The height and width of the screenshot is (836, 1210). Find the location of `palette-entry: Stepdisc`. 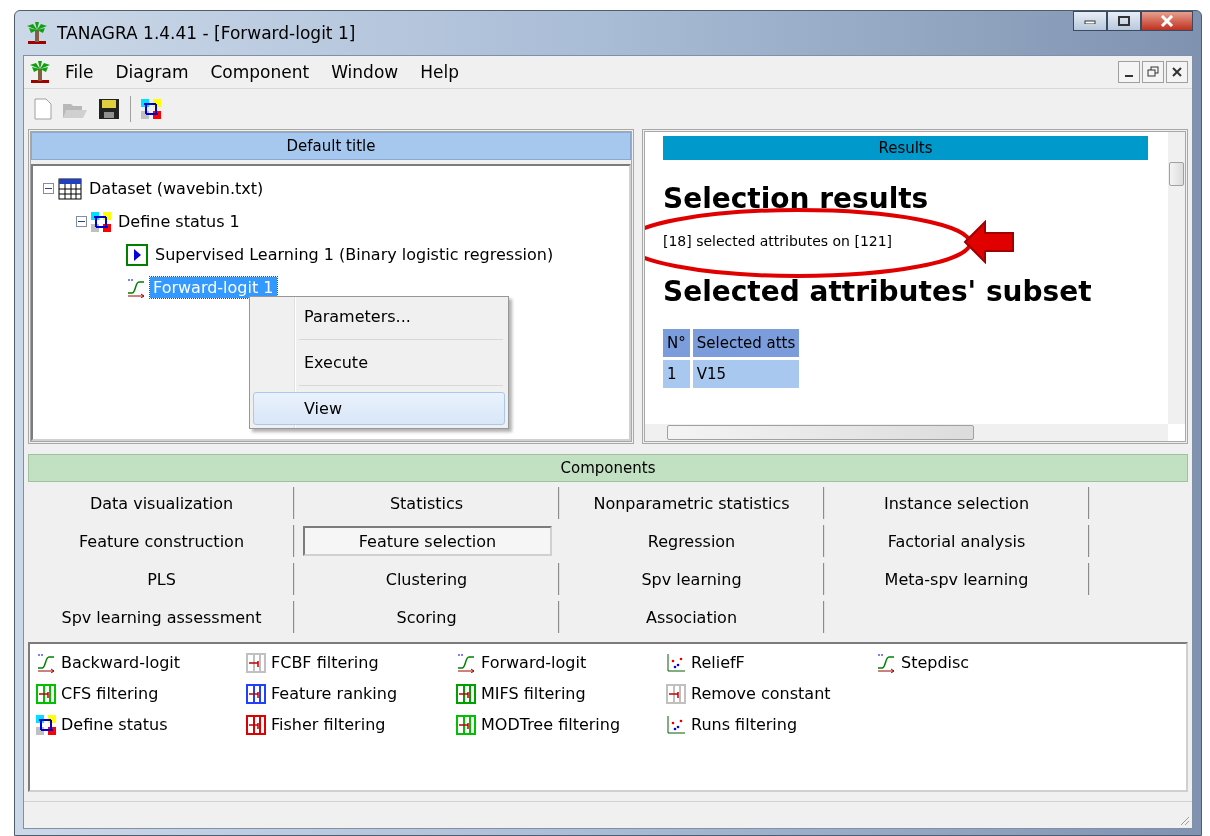

palette-entry: Stepdisc is located at coordinates (981, 662).